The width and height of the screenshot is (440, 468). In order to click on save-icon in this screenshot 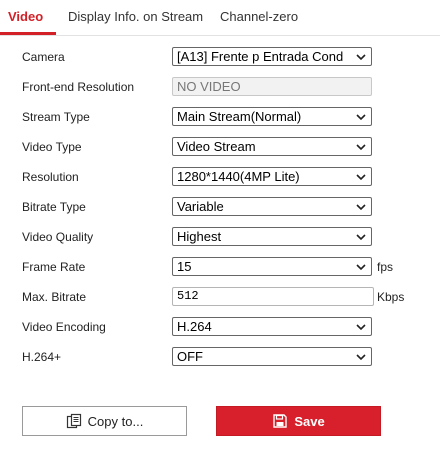, I will do `click(280, 421)`.